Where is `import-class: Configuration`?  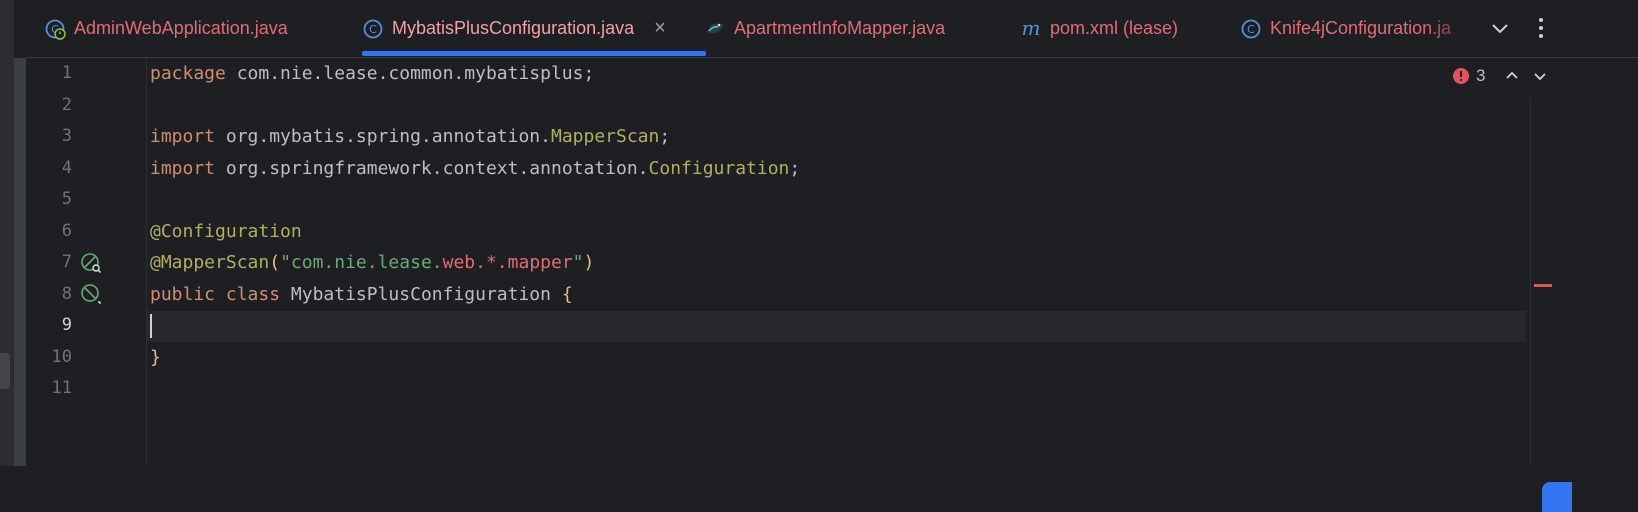
import-class: Configuration is located at coordinates (719, 168).